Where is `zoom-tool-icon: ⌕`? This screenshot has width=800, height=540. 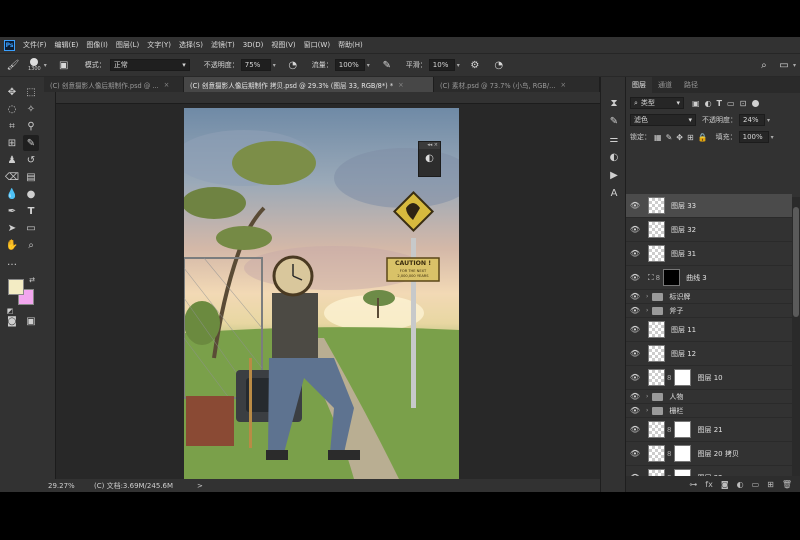 zoom-tool-icon: ⌕ is located at coordinates (31, 245).